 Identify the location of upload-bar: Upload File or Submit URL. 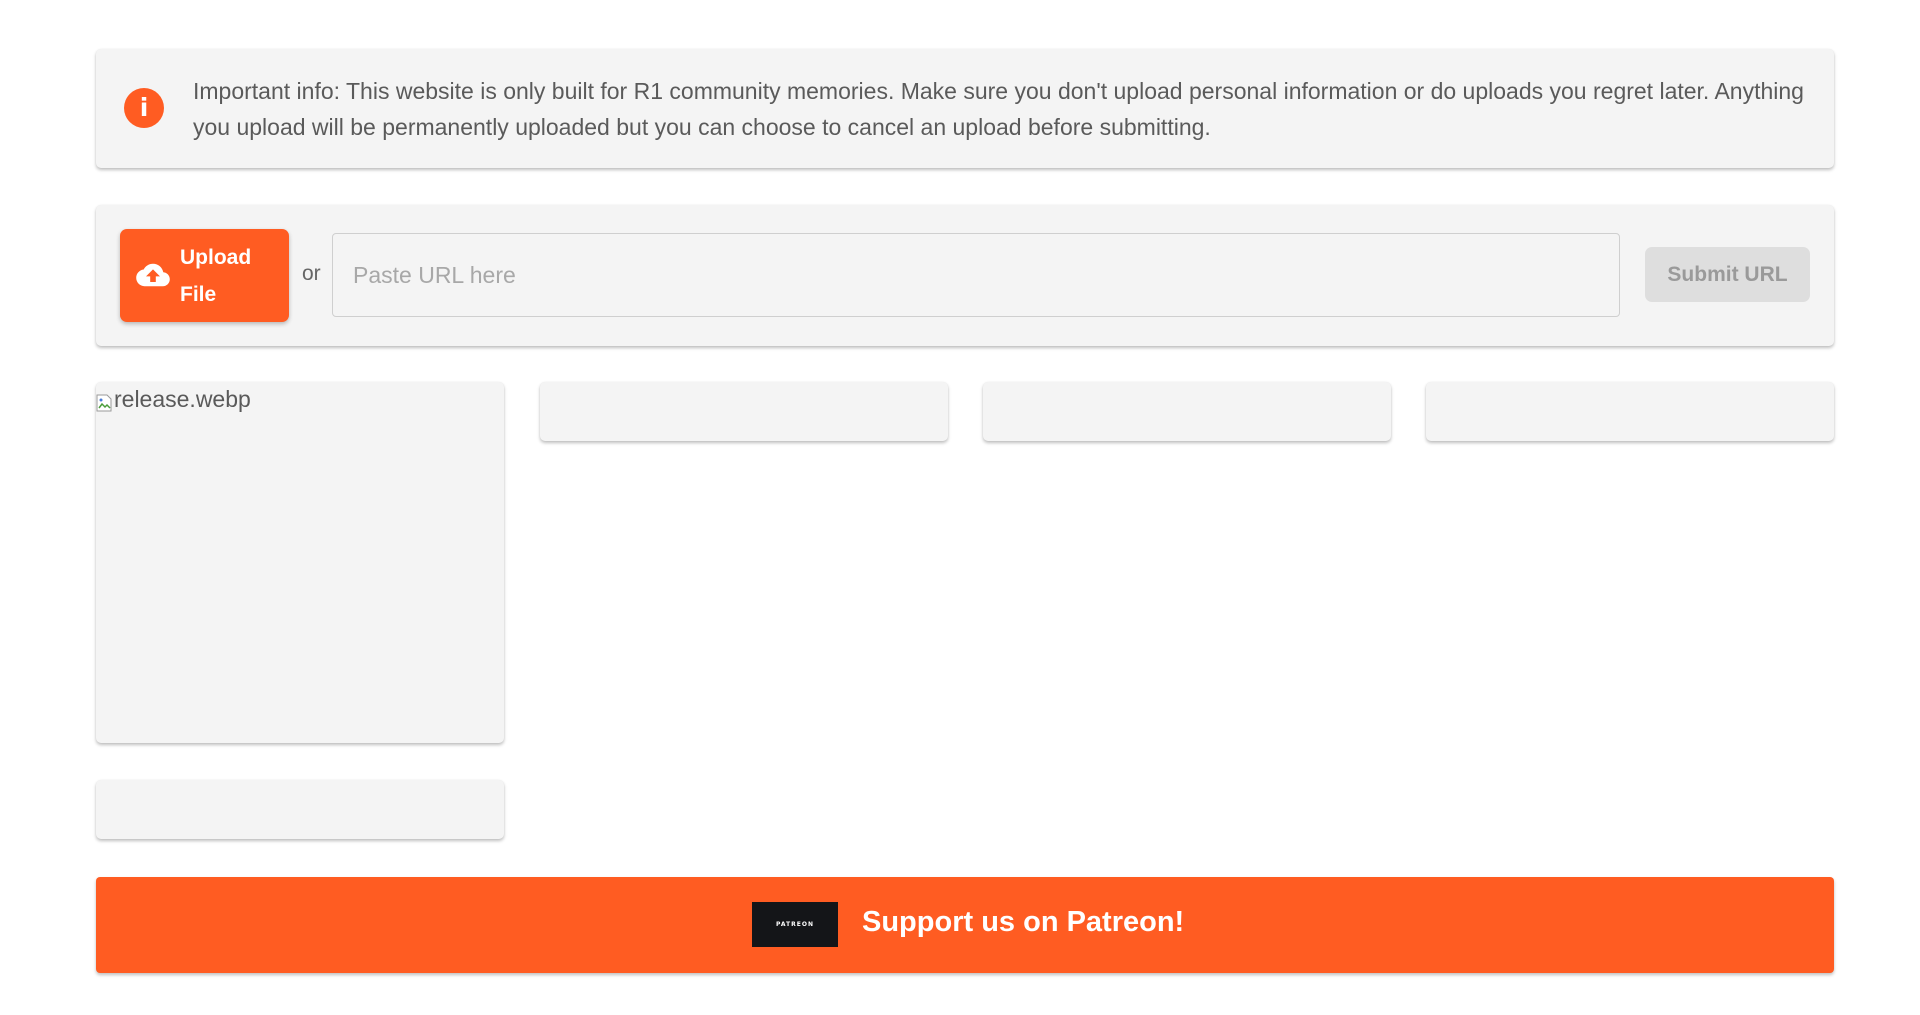
(965, 275).